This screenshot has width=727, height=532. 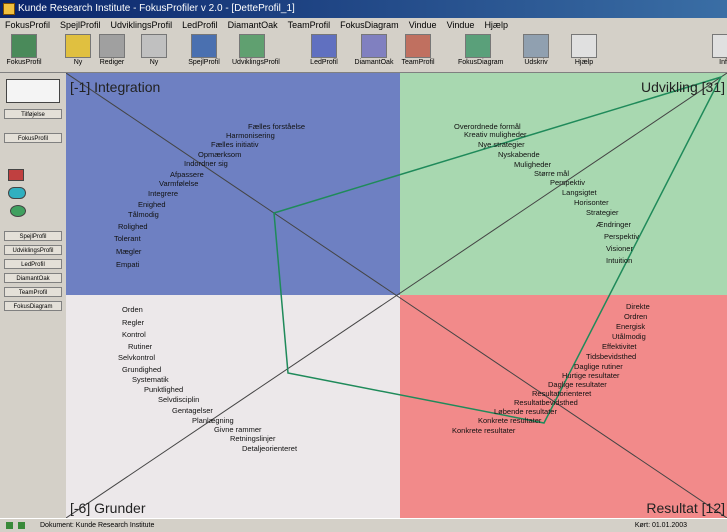 What do you see at coordinates (369, 25) in the screenshot?
I see `menu-item-6: FokusDiagram` at bounding box center [369, 25].